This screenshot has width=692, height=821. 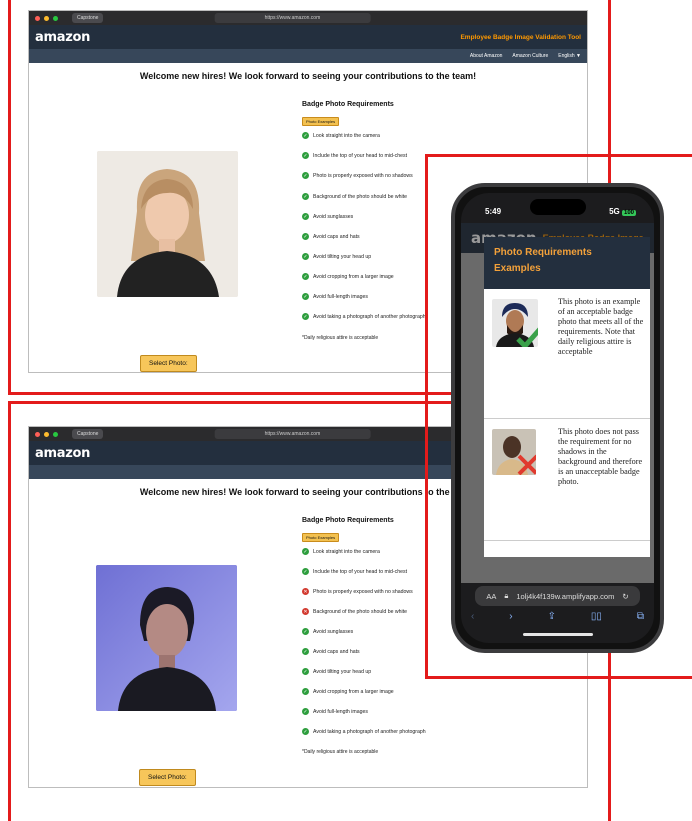 I want to click on tool-title: Employee Badge Image Validation Tool, so click(x=520, y=37).